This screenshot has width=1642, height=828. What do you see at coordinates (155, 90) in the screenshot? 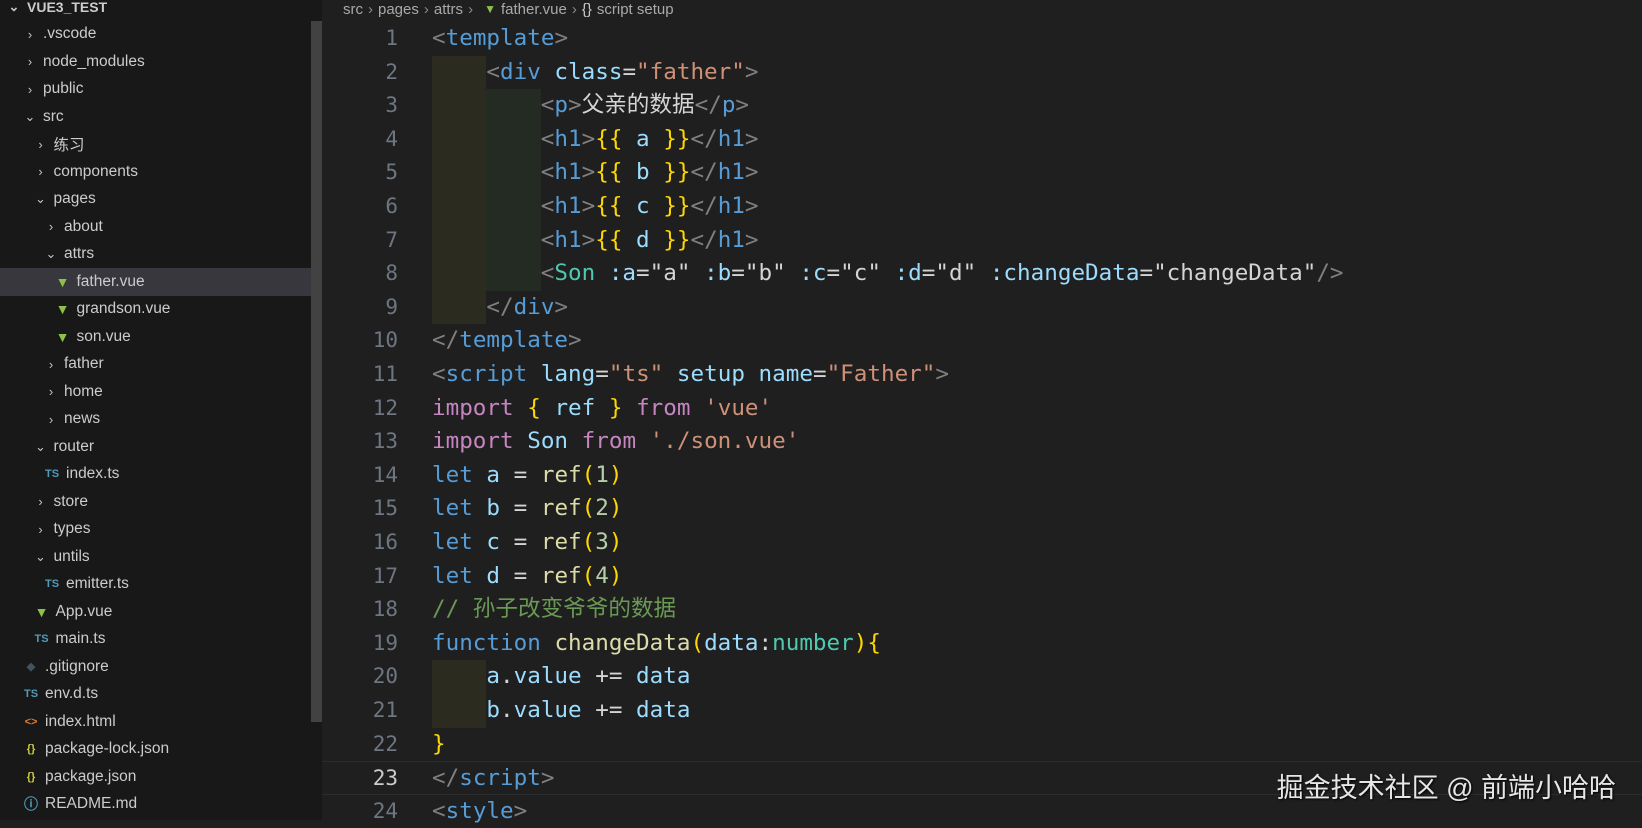
I see `tree-item: › public` at bounding box center [155, 90].